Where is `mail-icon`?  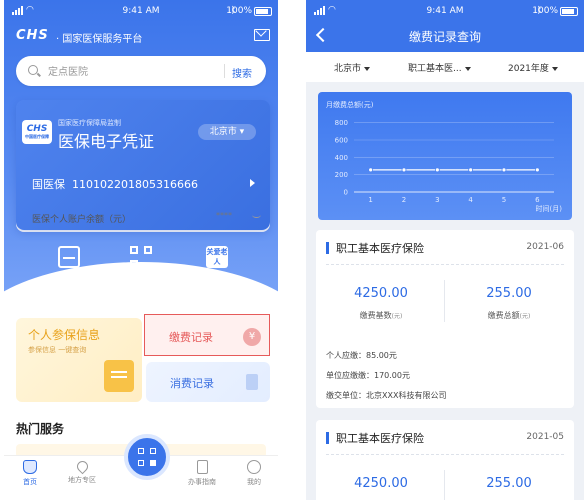
mail-icon is located at coordinates (262, 35).